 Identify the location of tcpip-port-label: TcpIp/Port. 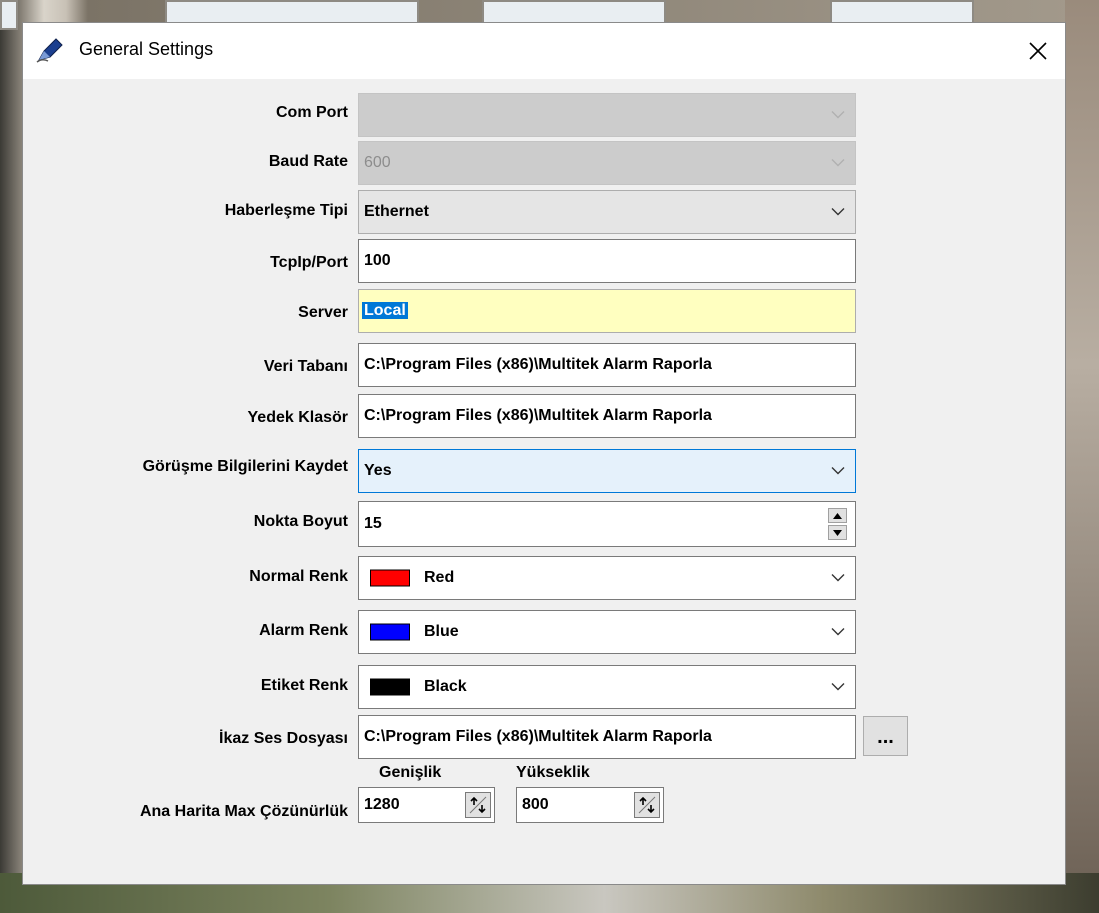
(309, 262).